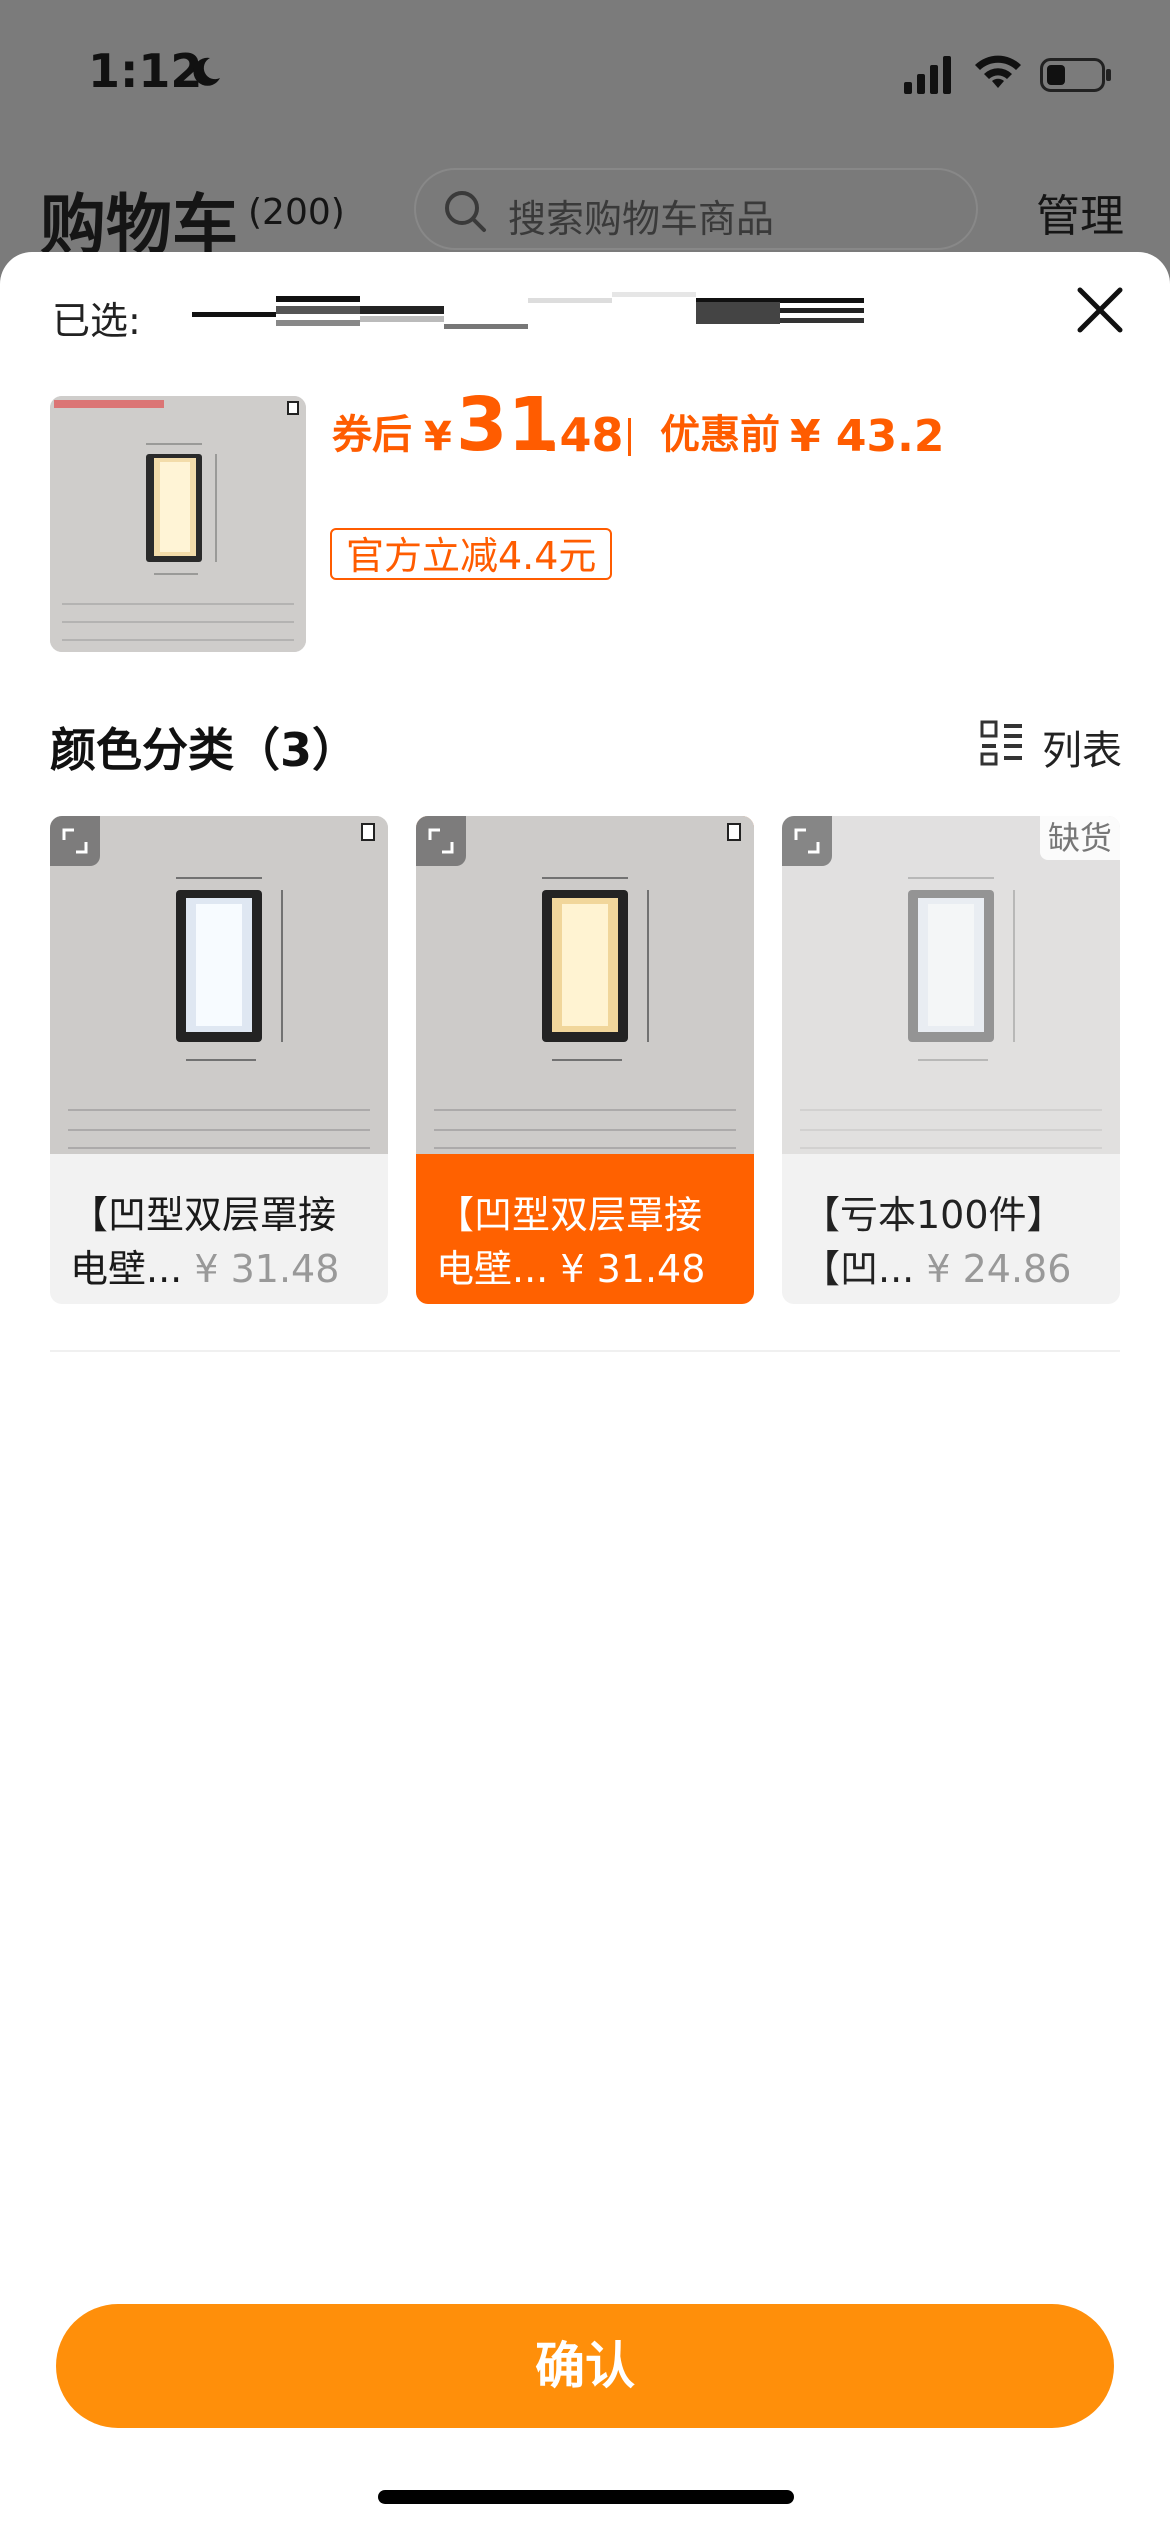  What do you see at coordinates (206, 71) in the screenshot?
I see `moon-icon` at bounding box center [206, 71].